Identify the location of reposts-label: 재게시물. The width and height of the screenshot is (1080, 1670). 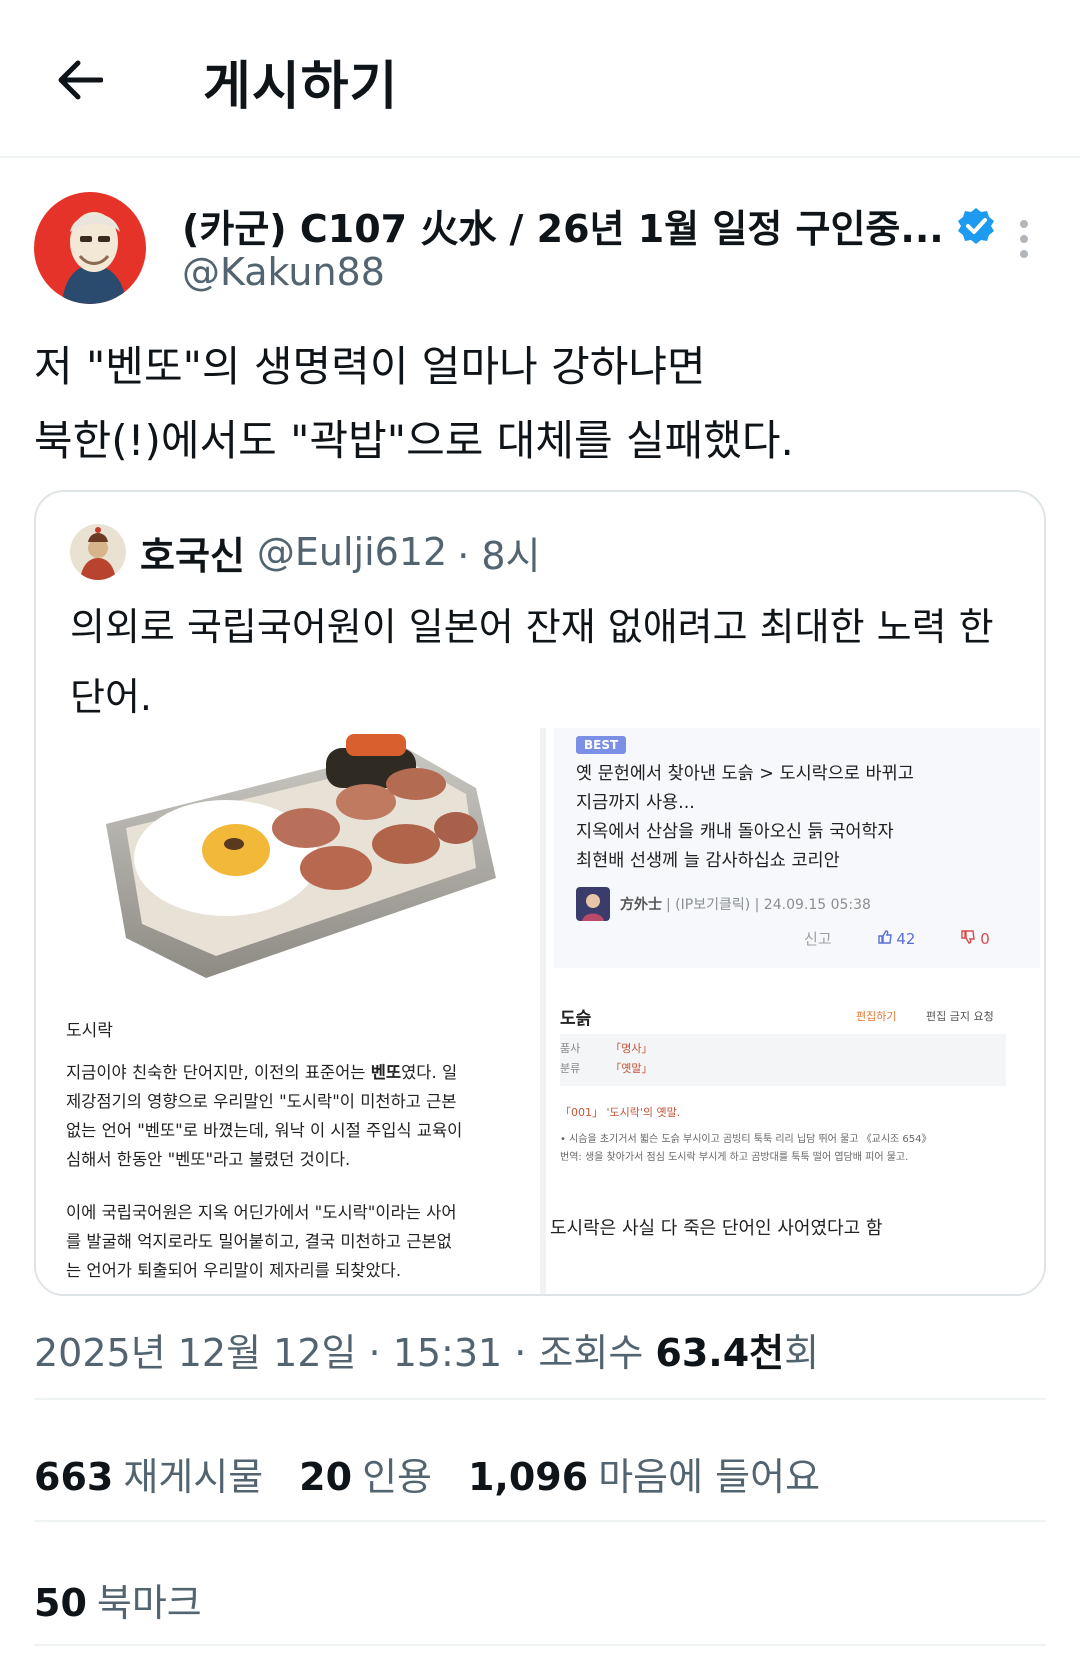
(193, 1477).